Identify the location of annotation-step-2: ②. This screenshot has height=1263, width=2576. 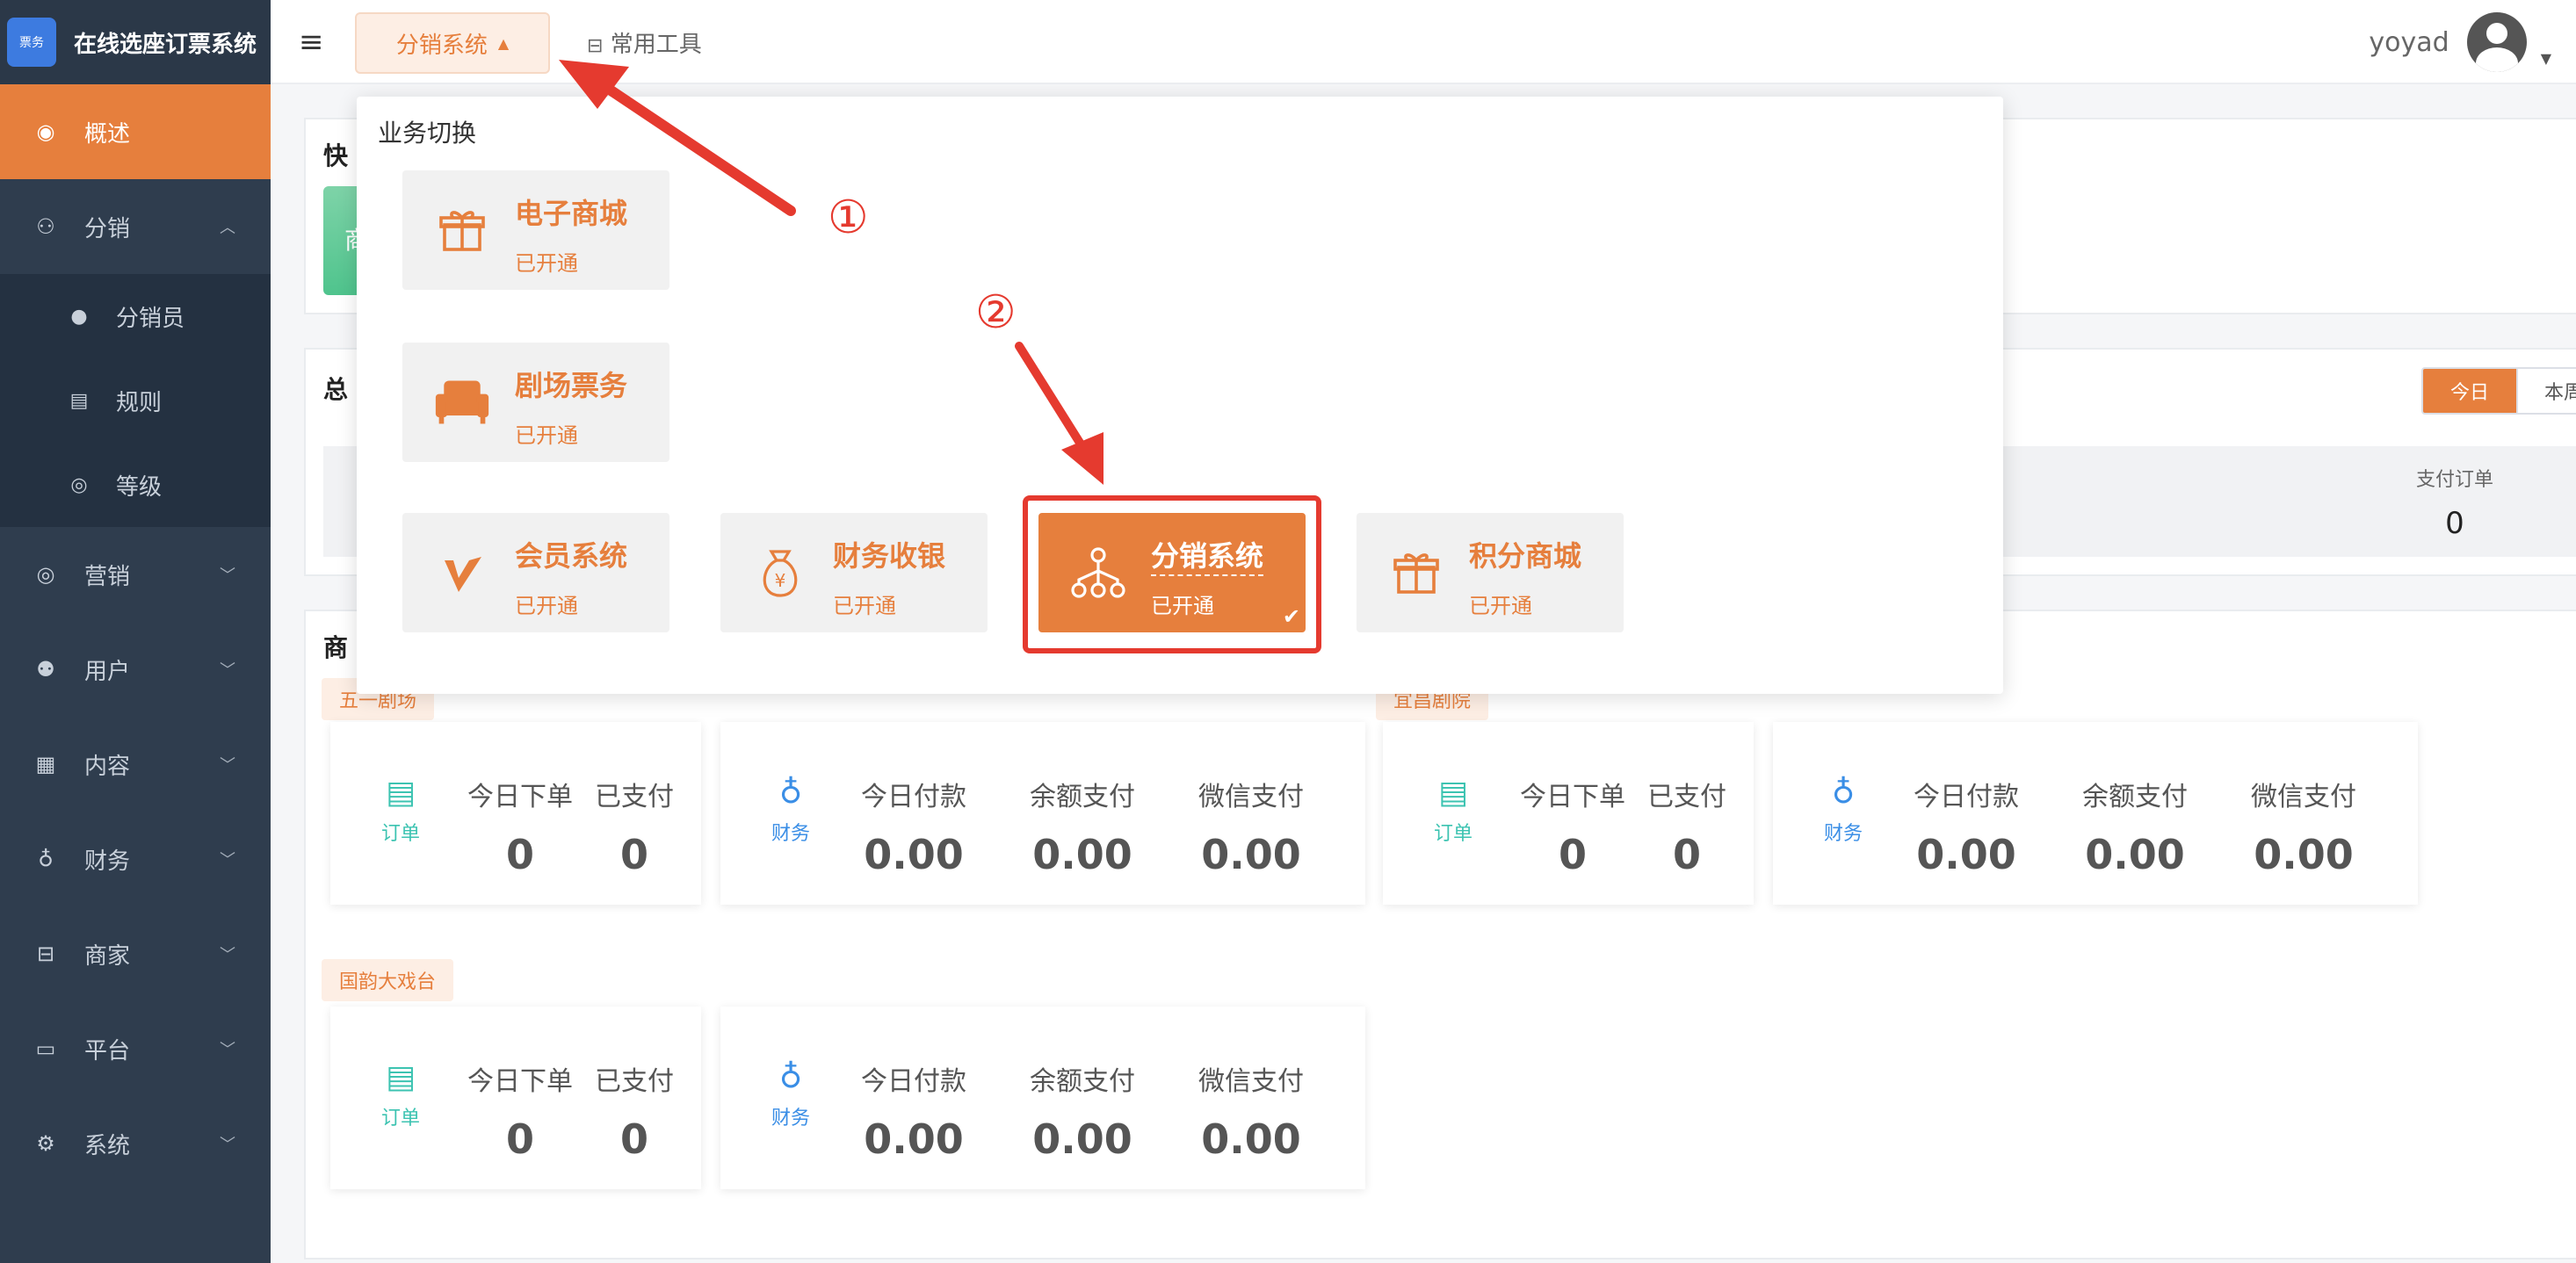
(996, 312).